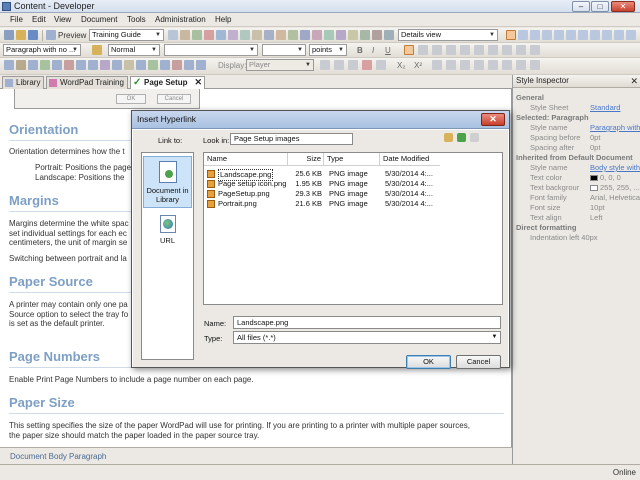  I want to click on file-row-pagesetup: PageSetup.png 29.3 KB, so click(263, 194).